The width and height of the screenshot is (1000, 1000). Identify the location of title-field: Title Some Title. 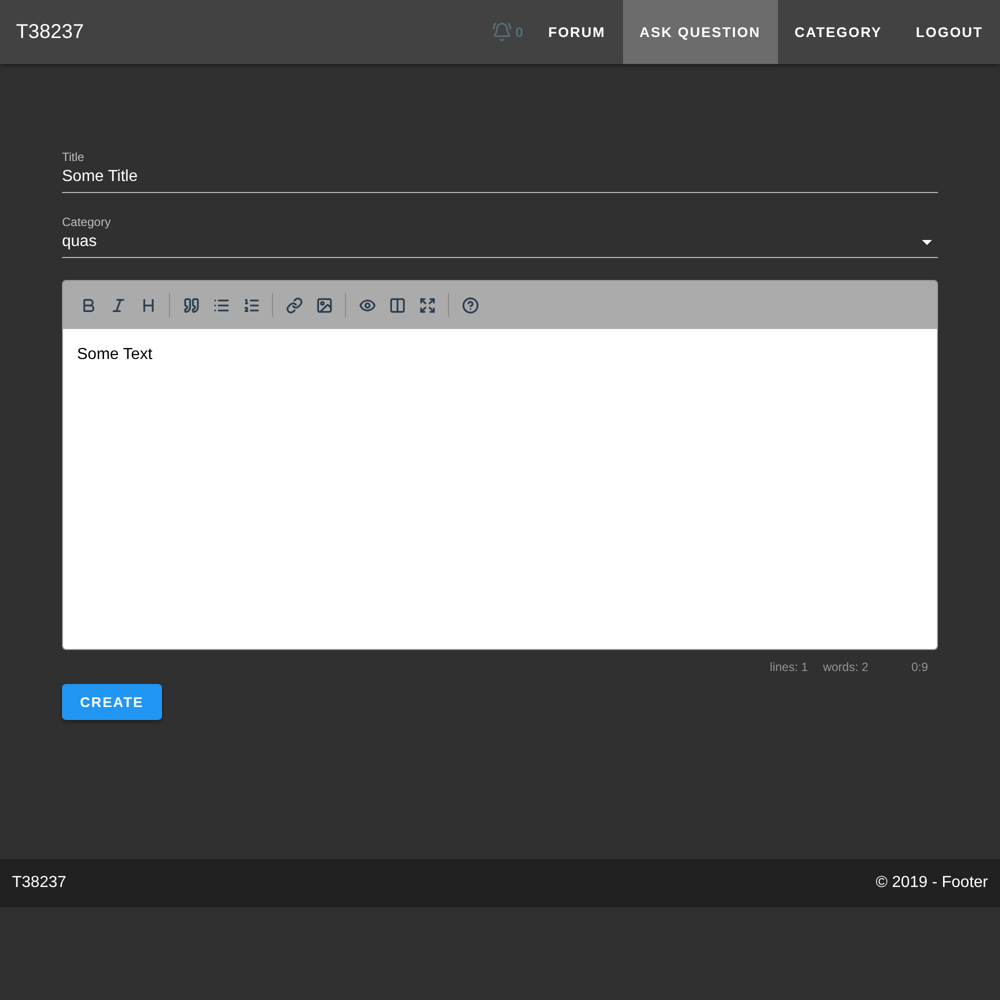
(500, 171).